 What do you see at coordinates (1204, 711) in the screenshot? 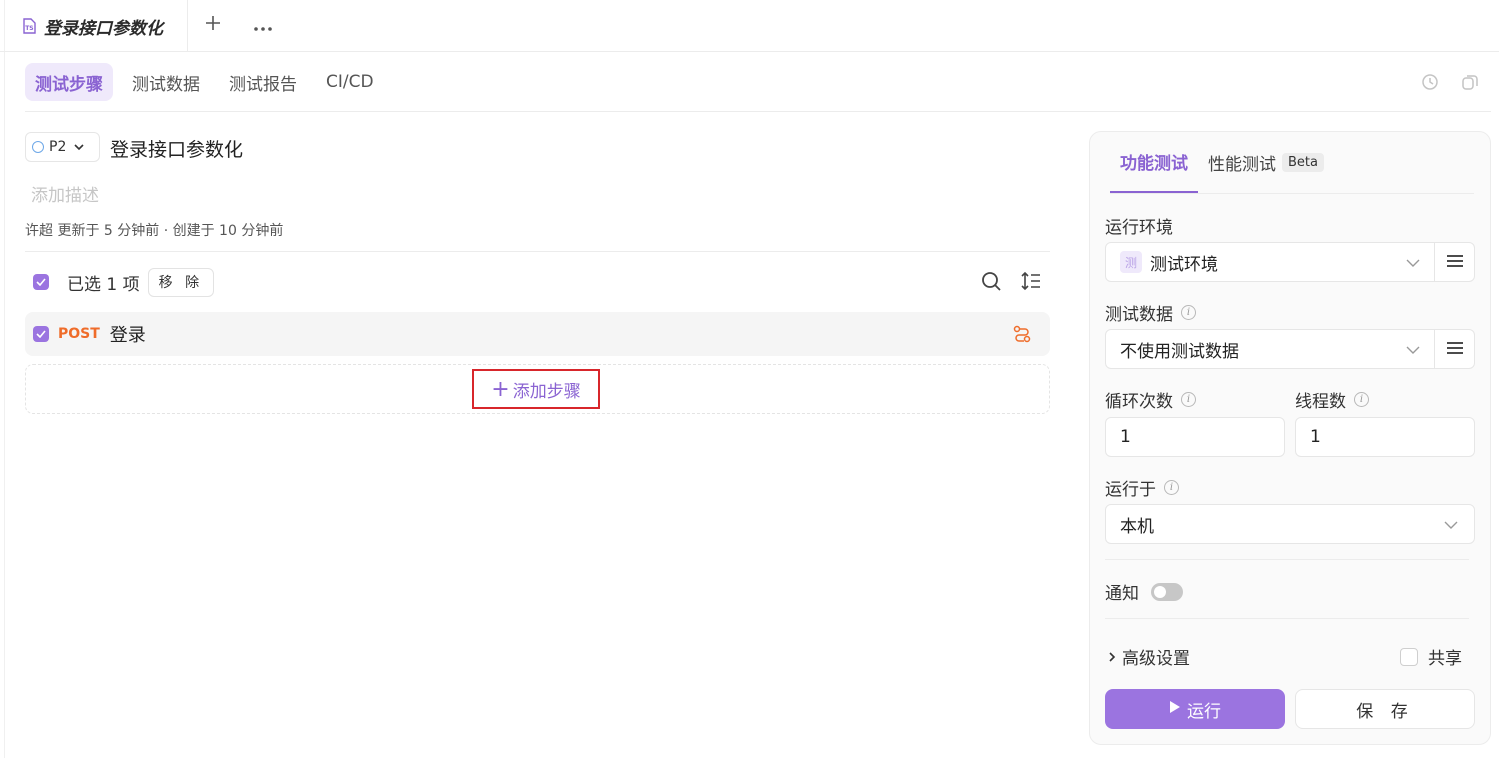
I see `run-label: 运行` at bounding box center [1204, 711].